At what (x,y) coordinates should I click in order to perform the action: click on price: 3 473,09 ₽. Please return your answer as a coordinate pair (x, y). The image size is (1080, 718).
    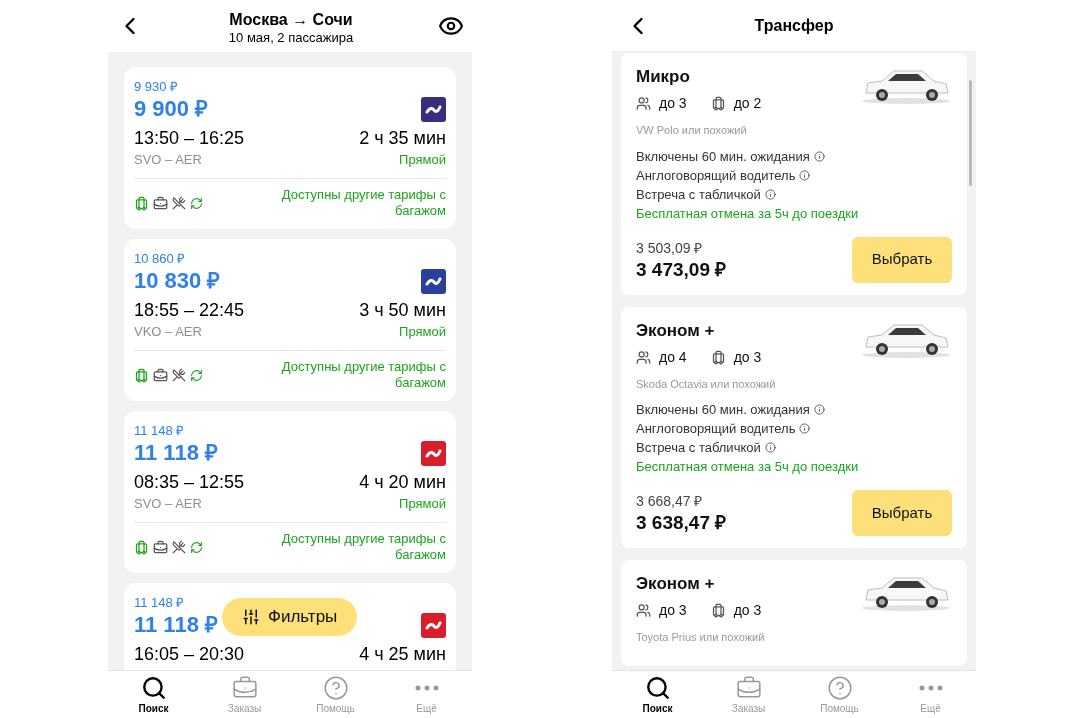
    Looking at the image, I should click on (681, 269).